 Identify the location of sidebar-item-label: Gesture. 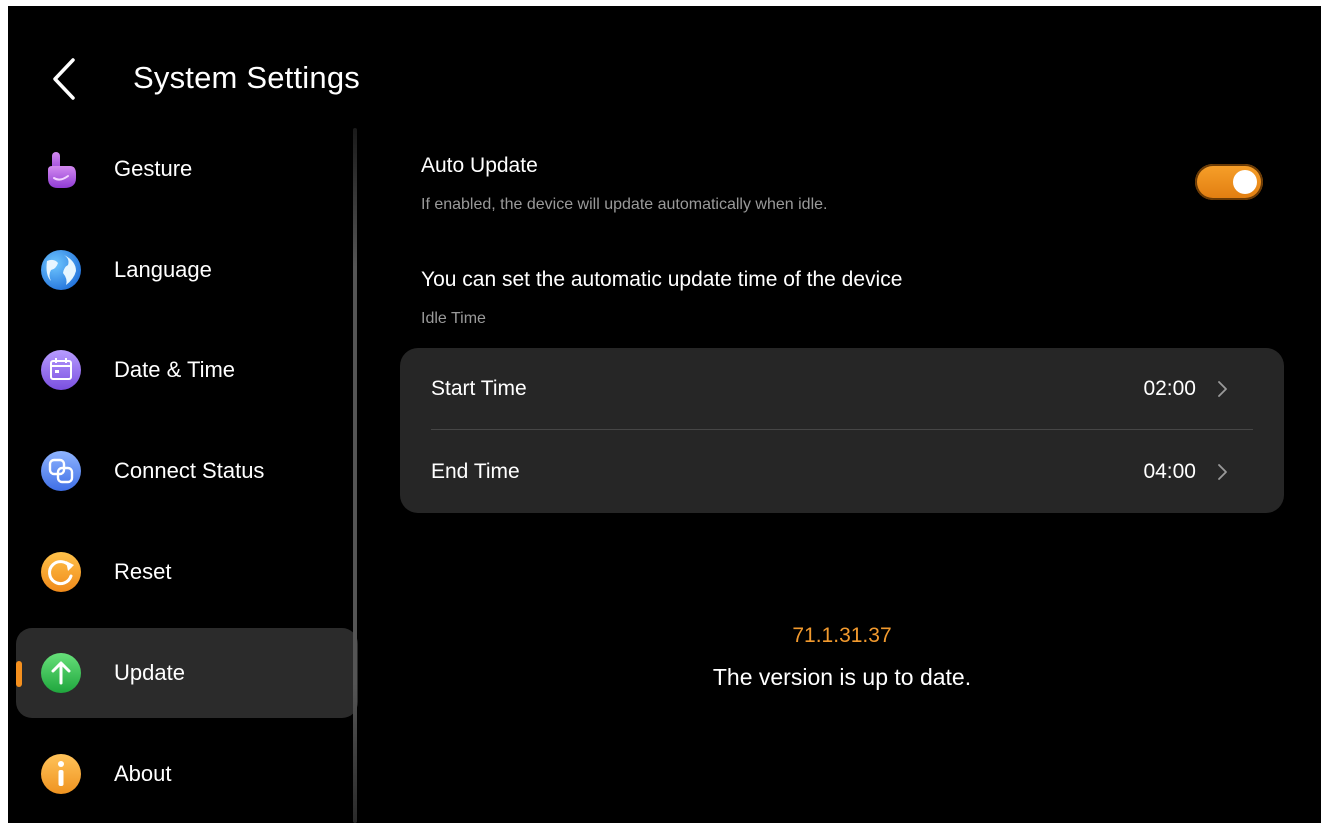
(153, 168).